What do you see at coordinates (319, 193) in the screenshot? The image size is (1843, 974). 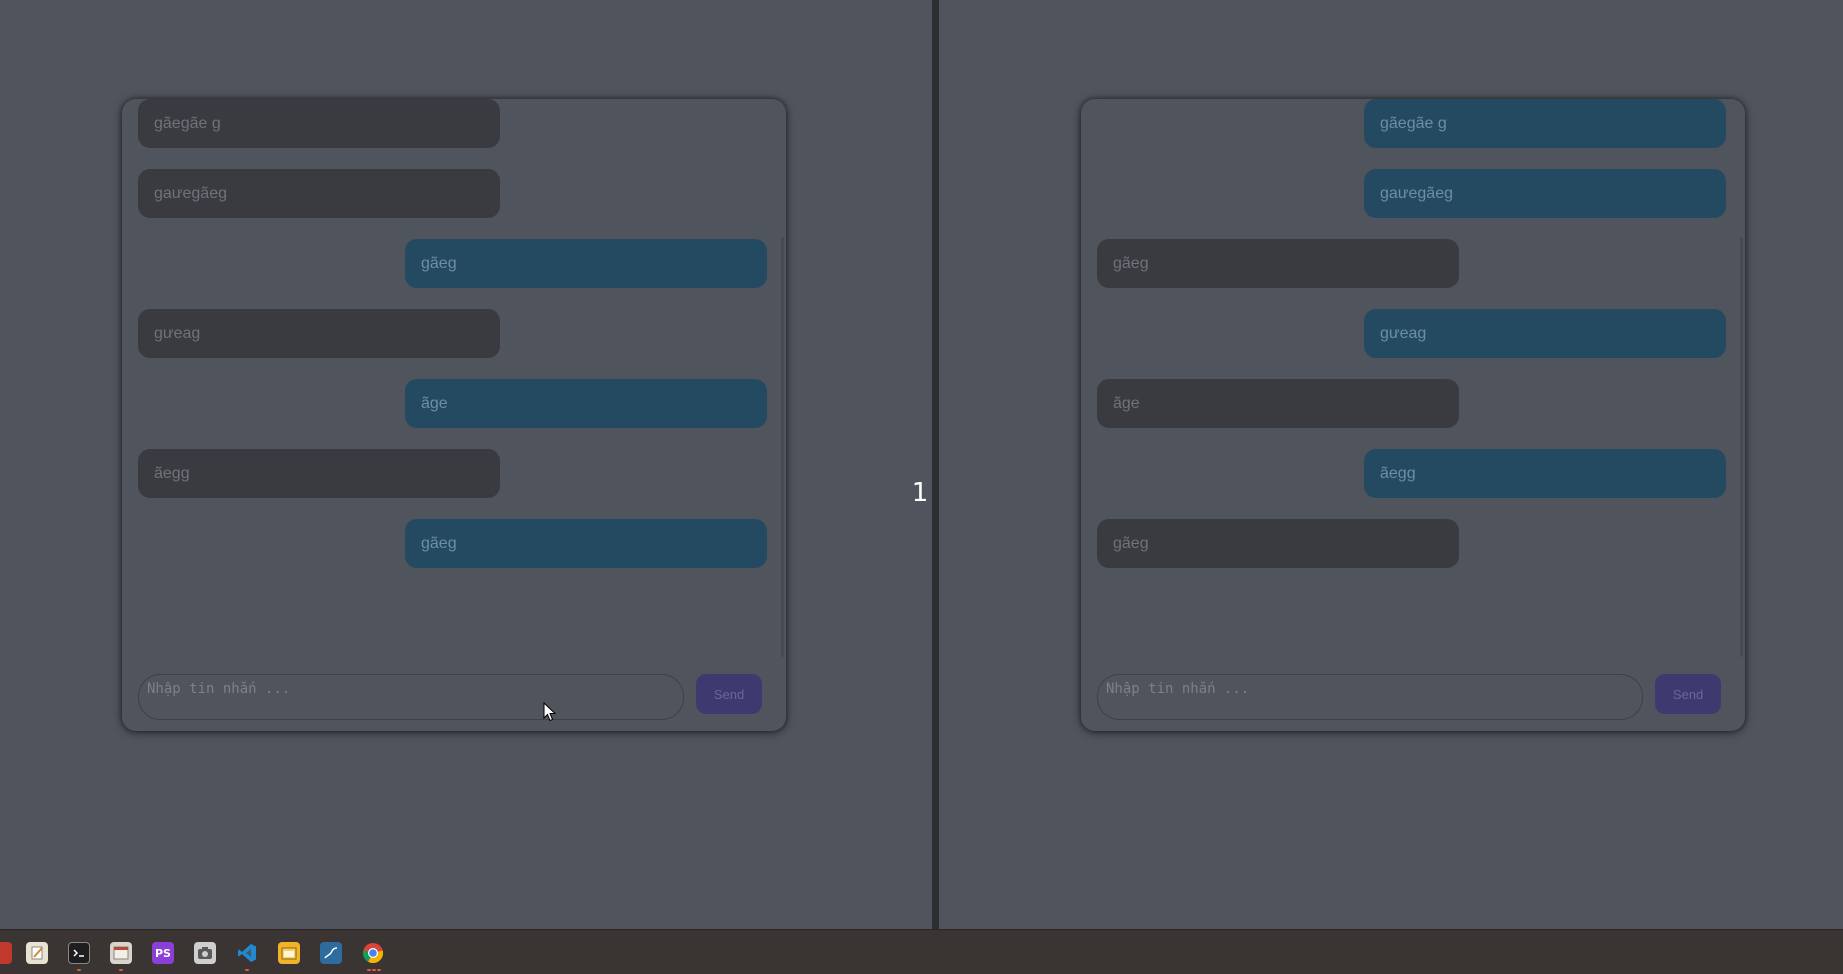 I see `message-bubble-received: gaưegãeg` at bounding box center [319, 193].